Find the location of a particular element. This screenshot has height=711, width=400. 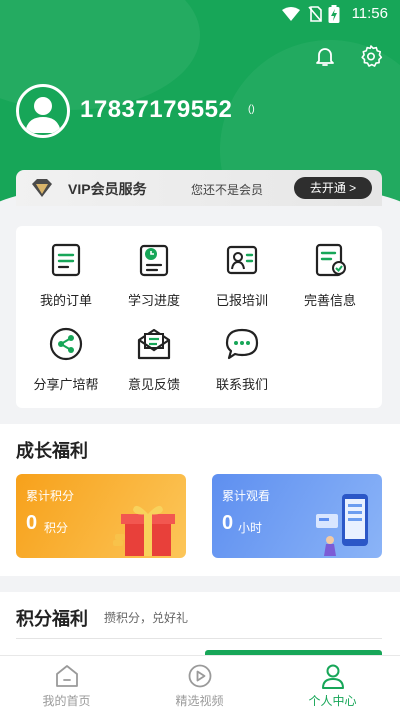

points-unit: 积分 is located at coordinates (56, 528).